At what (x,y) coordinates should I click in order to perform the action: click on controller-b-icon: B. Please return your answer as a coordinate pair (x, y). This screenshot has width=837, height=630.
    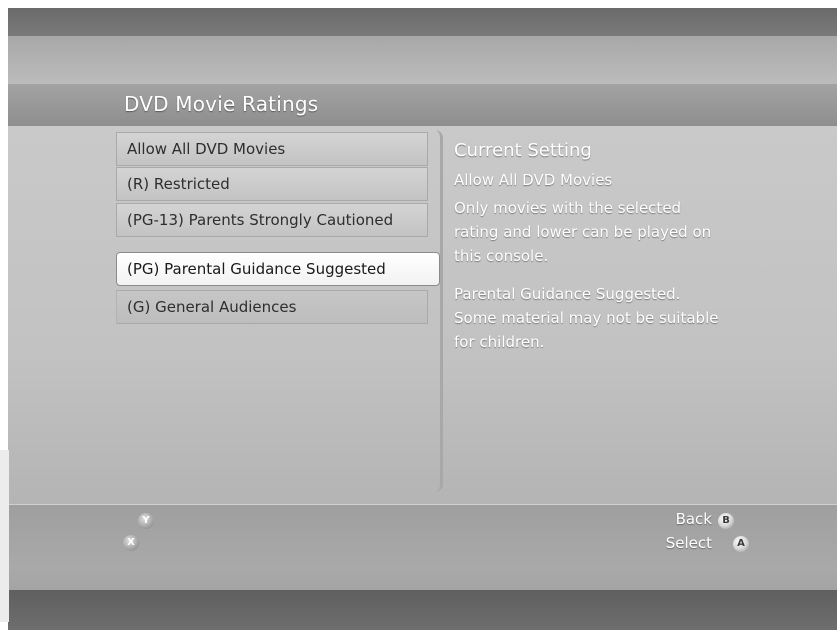
    Looking at the image, I should click on (726, 521).